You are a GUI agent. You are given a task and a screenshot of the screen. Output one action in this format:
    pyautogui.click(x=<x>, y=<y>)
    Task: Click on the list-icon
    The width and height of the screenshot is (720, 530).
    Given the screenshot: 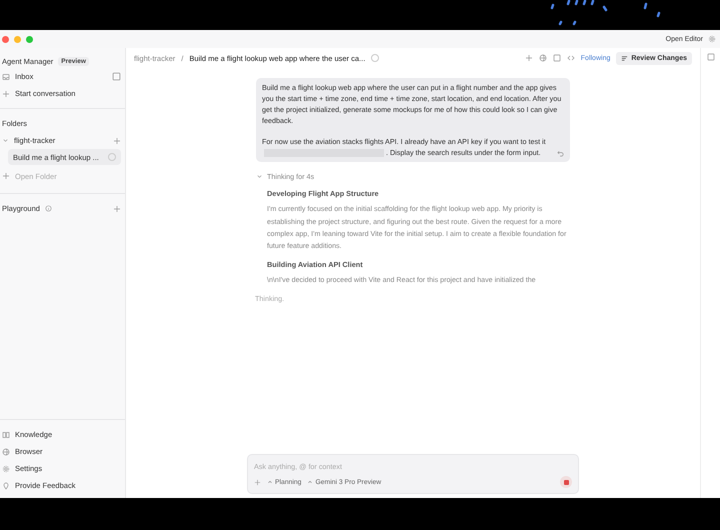 What is the action you would take?
    pyautogui.click(x=624, y=58)
    